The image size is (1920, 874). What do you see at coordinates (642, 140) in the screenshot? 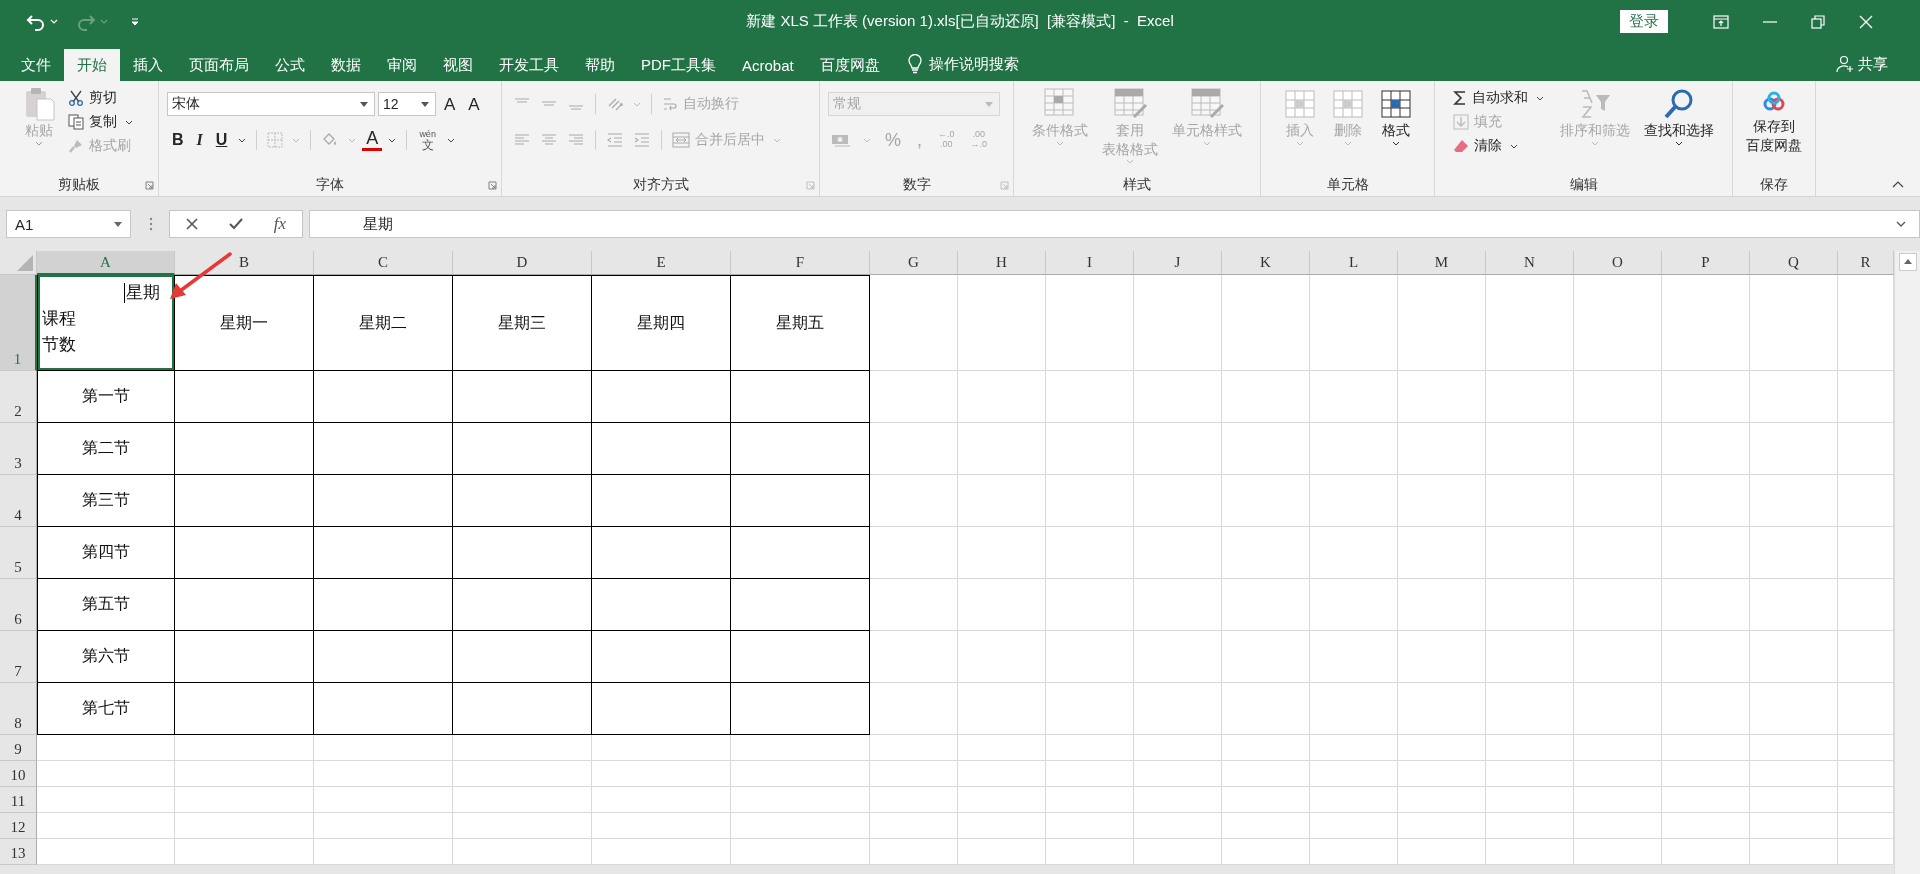
I see `indent-increase-icon` at bounding box center [642, 140].